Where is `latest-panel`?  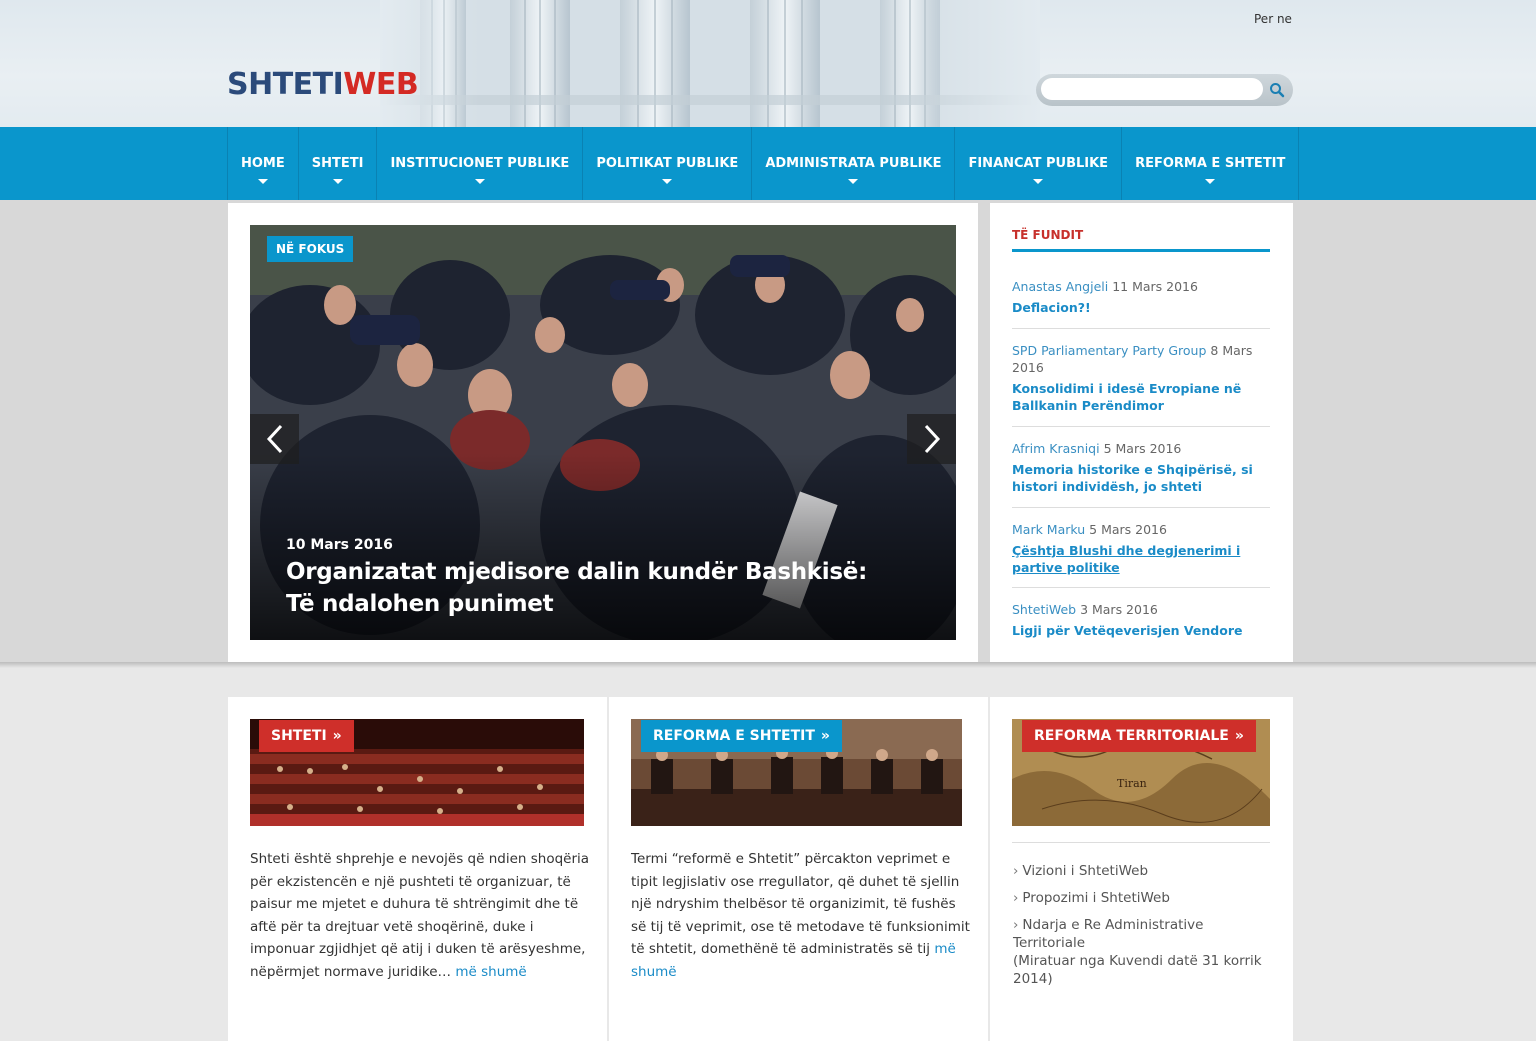
latest-panel is located at coordinates (1141, 432).